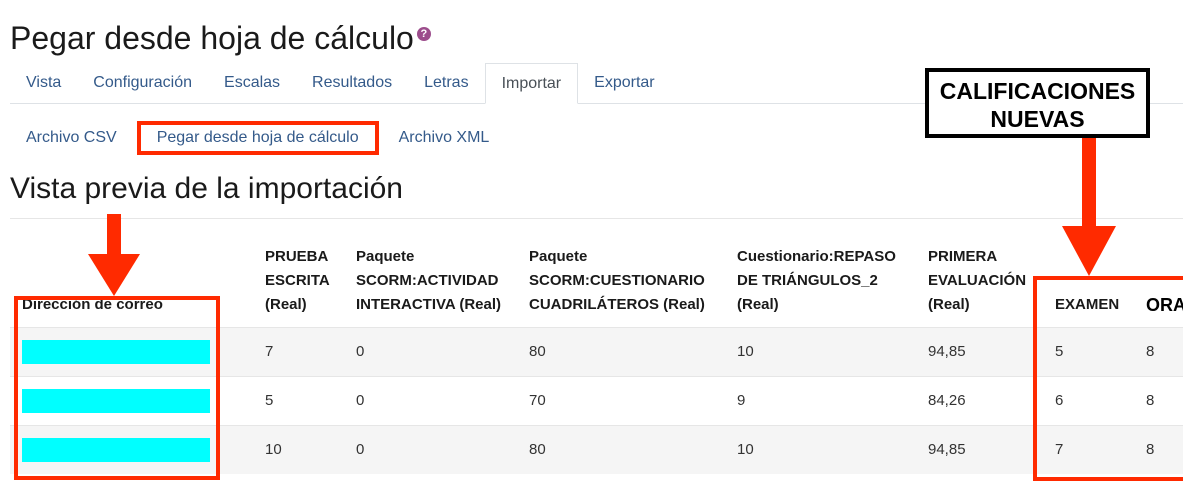 This screenshot has height=485, width=1183. What do you see at coordinates (352, 83) in the screenshot?
I see `tab-resultados: Resultados` at bounding box center [352, 83].